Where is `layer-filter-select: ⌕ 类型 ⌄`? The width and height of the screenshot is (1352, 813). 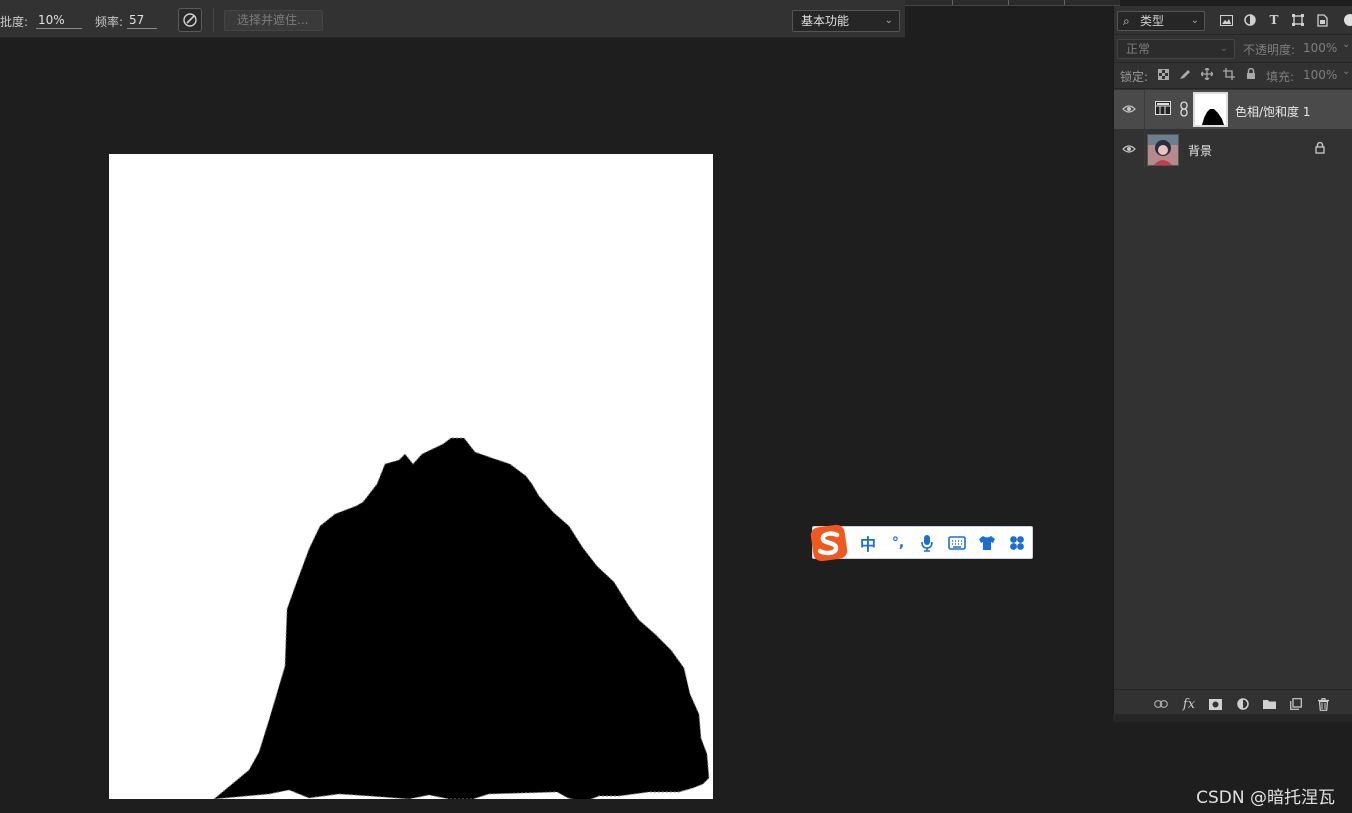
layer-filter-select: ⌕ 类型 ⌄ is located at coordinates (1161, 21).